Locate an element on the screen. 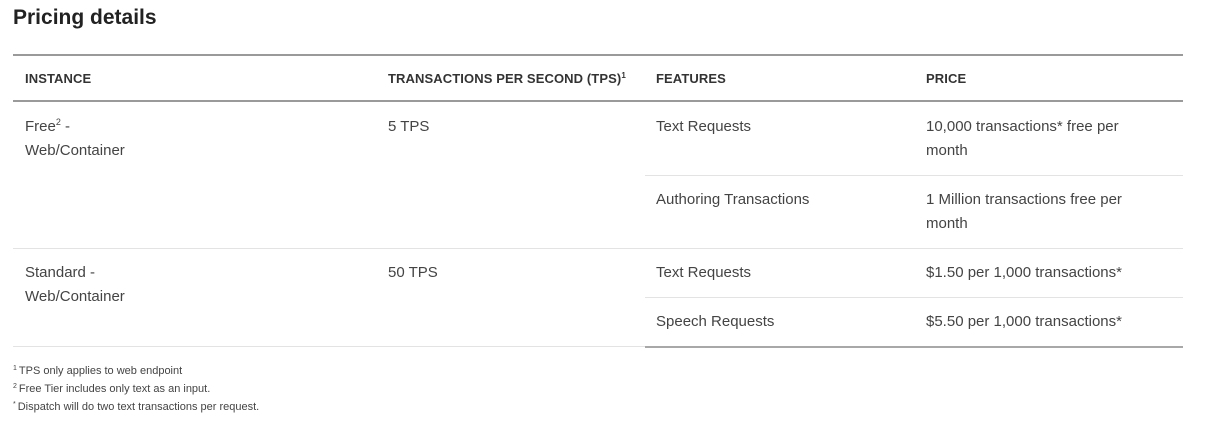 This screenshot has width=1212, height=429. row-free-instance-name: Free is located at coordinates (40, 126).